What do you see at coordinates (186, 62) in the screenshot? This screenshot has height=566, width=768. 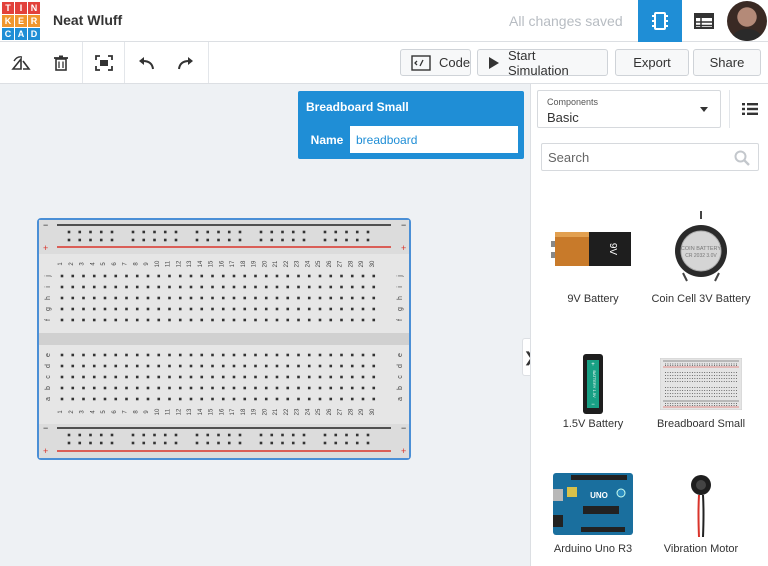 I see `redo-button` at bounding box center [186, 62].